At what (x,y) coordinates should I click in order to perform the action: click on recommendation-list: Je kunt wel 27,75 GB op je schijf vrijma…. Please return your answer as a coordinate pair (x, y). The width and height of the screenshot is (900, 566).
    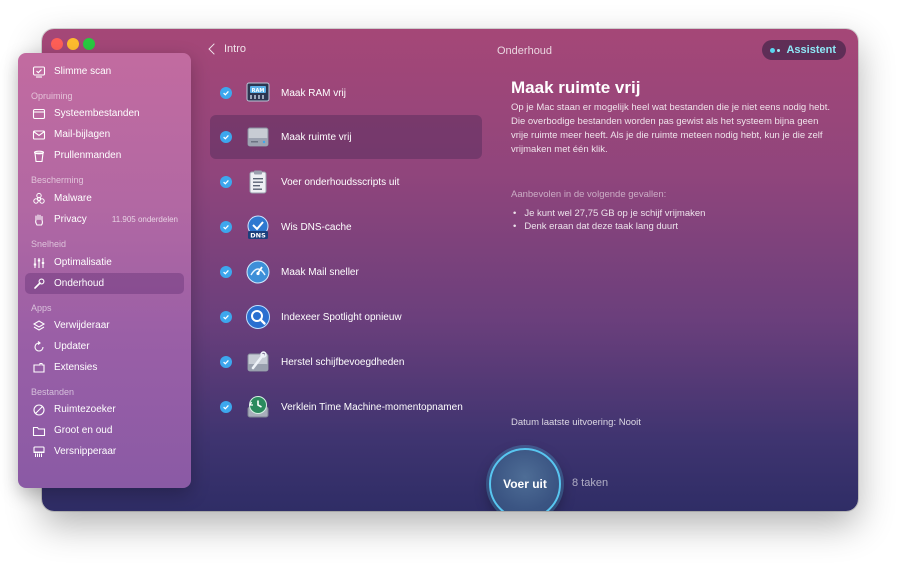
    Looking at the image, I should click on (608, 220).